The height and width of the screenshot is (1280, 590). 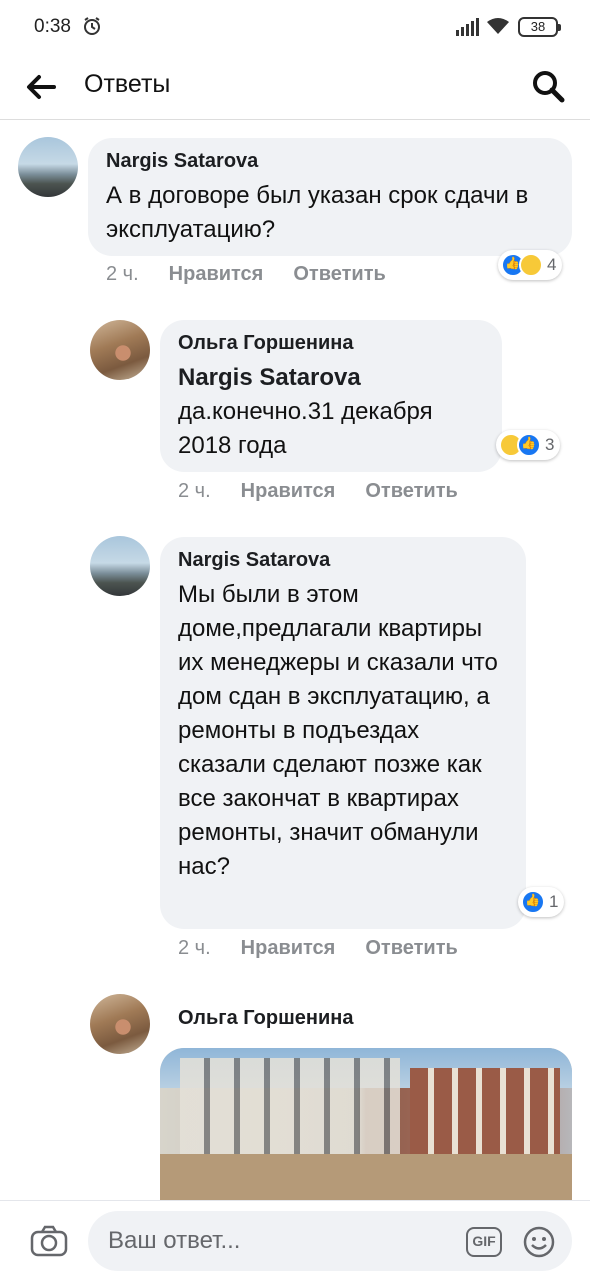 What do you see at coordinates (92, 26) in the screenshot?
I see `alarm-icon` at bounding box center [92, 26].